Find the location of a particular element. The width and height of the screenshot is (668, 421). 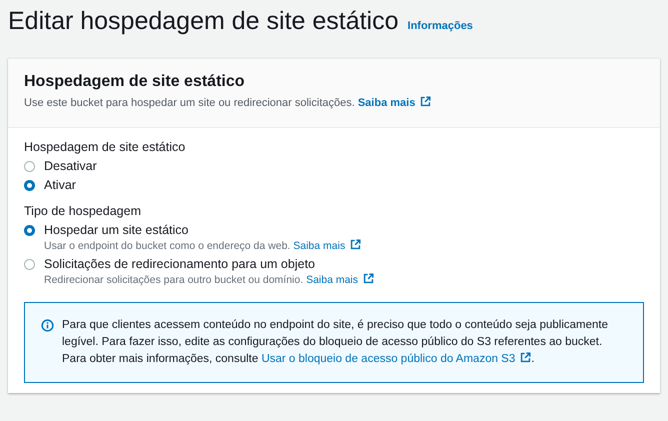

info-link: Informações is located at coordinates (440, 26).